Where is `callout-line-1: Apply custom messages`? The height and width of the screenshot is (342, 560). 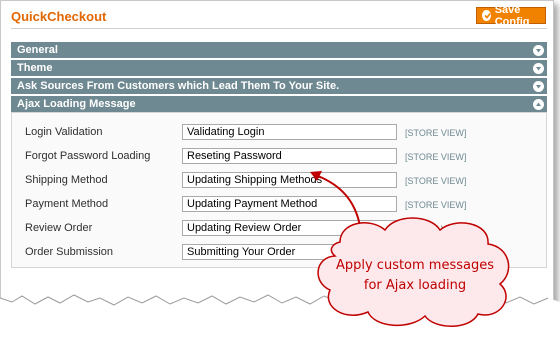 callout-line-1: Apply custom messages is located at coordinates (415, 265).